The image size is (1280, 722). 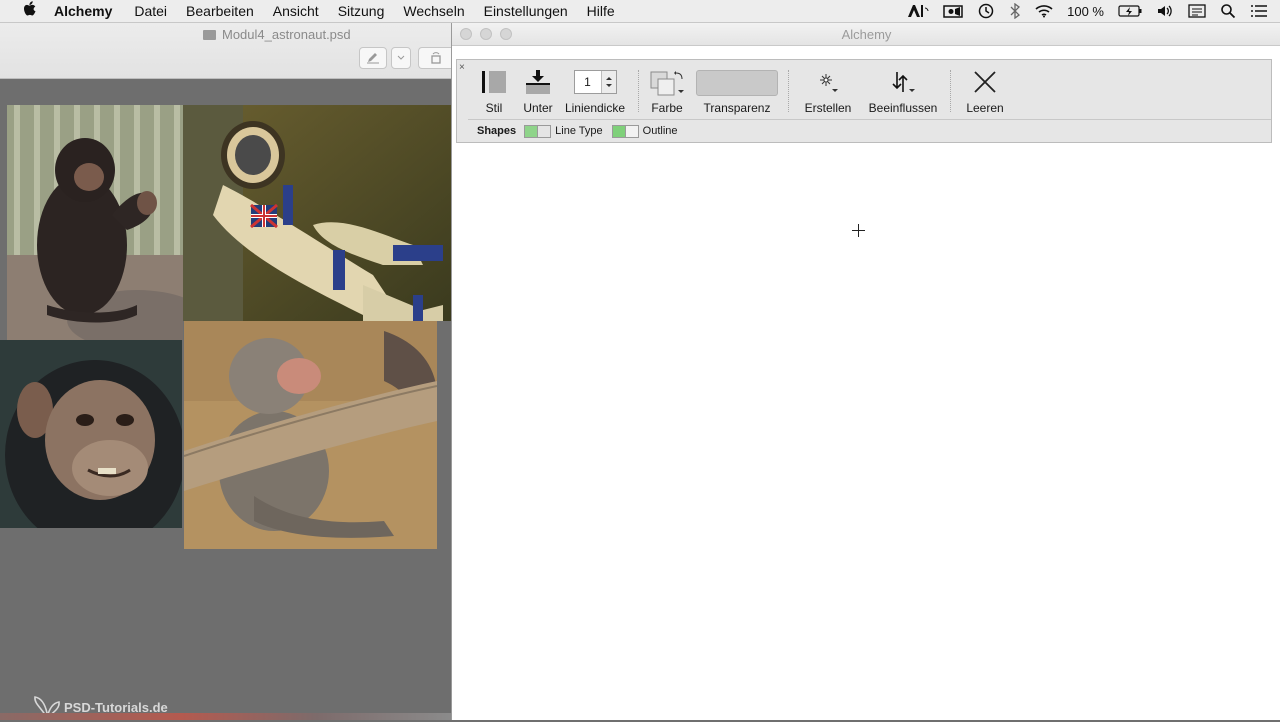 I want to click on apple-menu-icon, so click(x=30, y=11).